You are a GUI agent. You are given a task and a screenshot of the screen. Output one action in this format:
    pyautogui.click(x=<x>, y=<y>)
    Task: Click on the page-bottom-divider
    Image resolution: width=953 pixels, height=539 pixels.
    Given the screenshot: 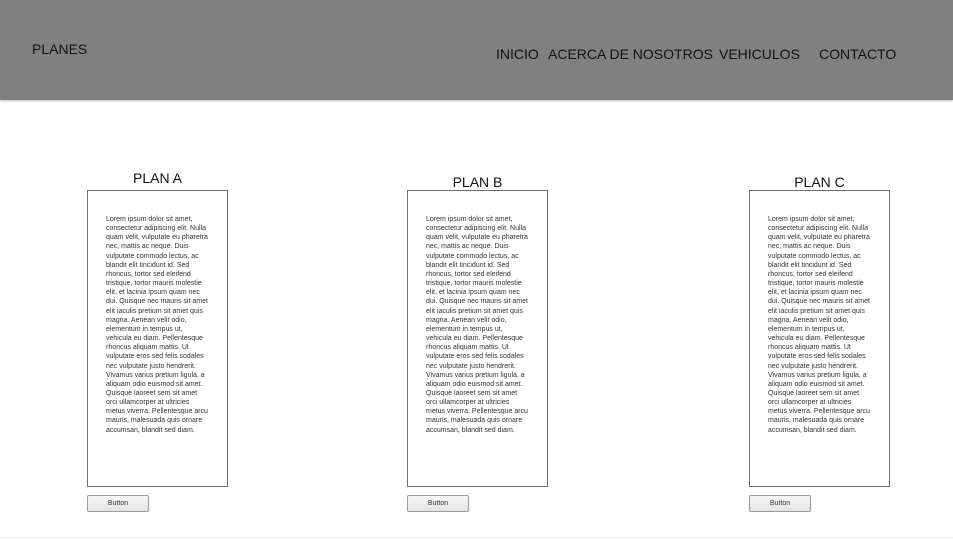 What is the action you would take?
    pyautogui.click(x=476, y=537)
    